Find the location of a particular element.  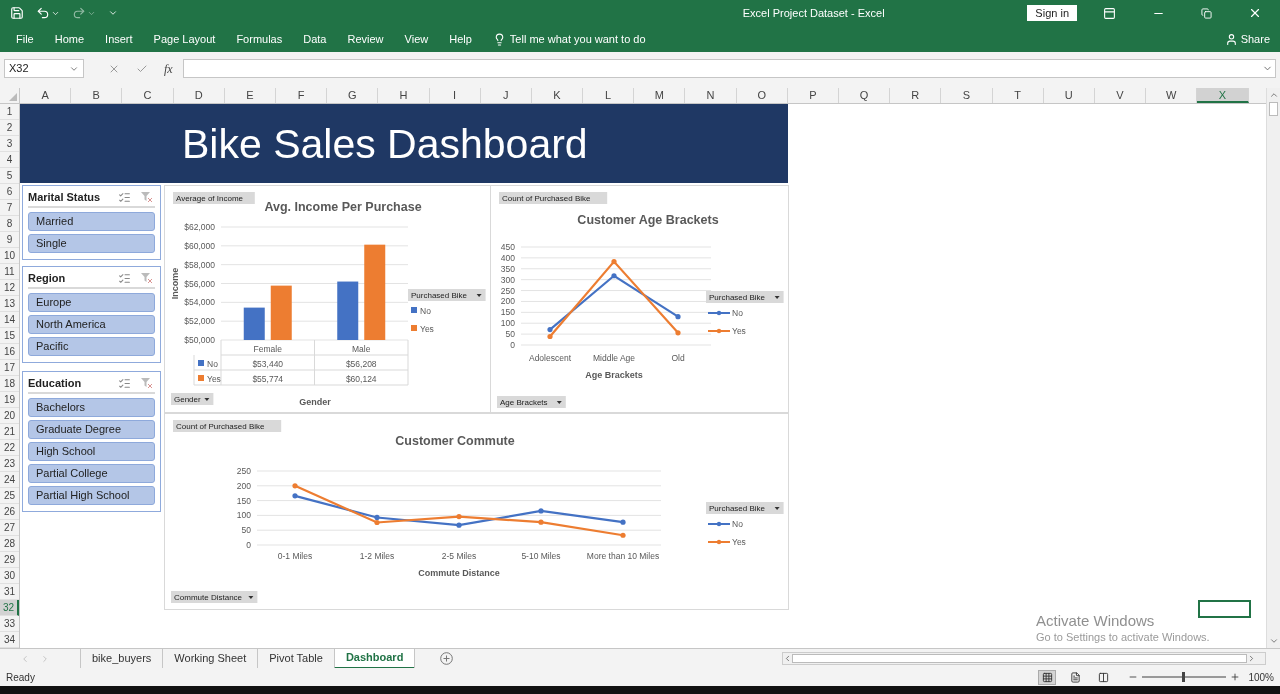

row-header: 27 is located at coordinates (9, 528).